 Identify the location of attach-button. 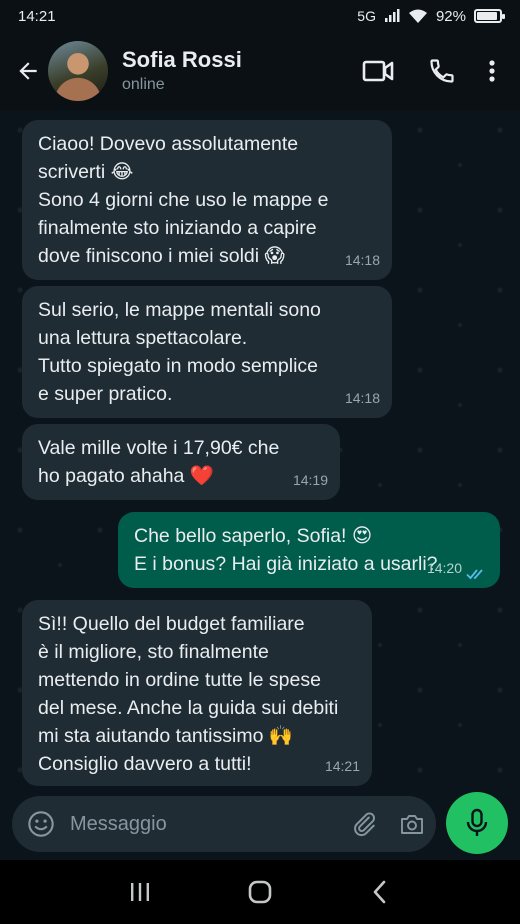
(364, 824).